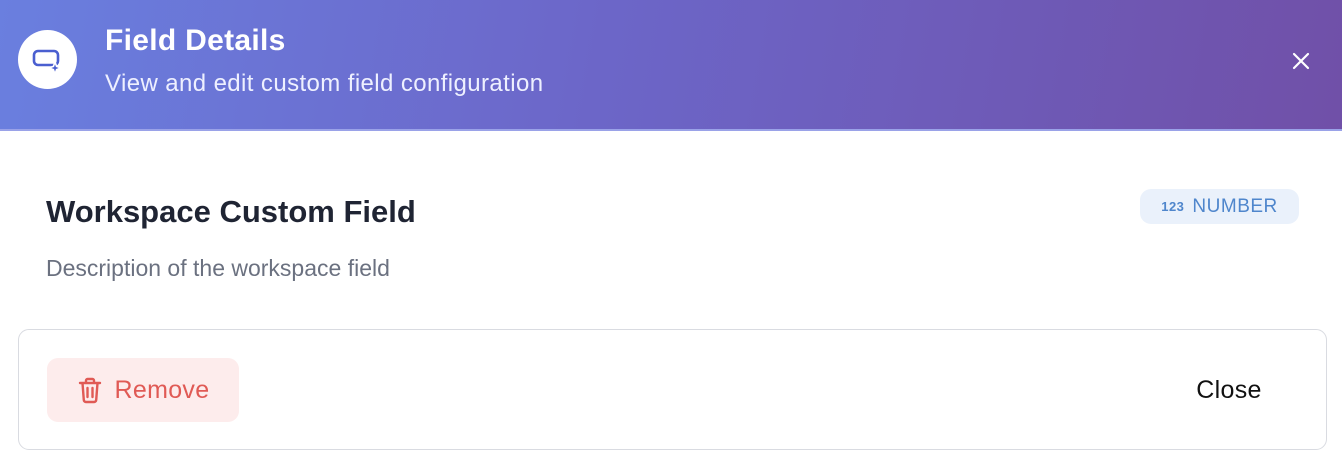 This screenshot has height=466, width=1342. I want to click on field-type-badge: 123 NUMBER, so click(1219, 206).